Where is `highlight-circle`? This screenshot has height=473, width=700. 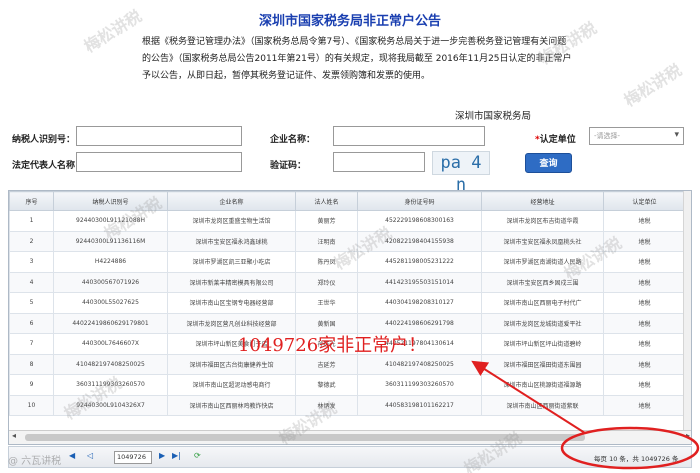 highlight-circle is located at coordinates (630, 448).